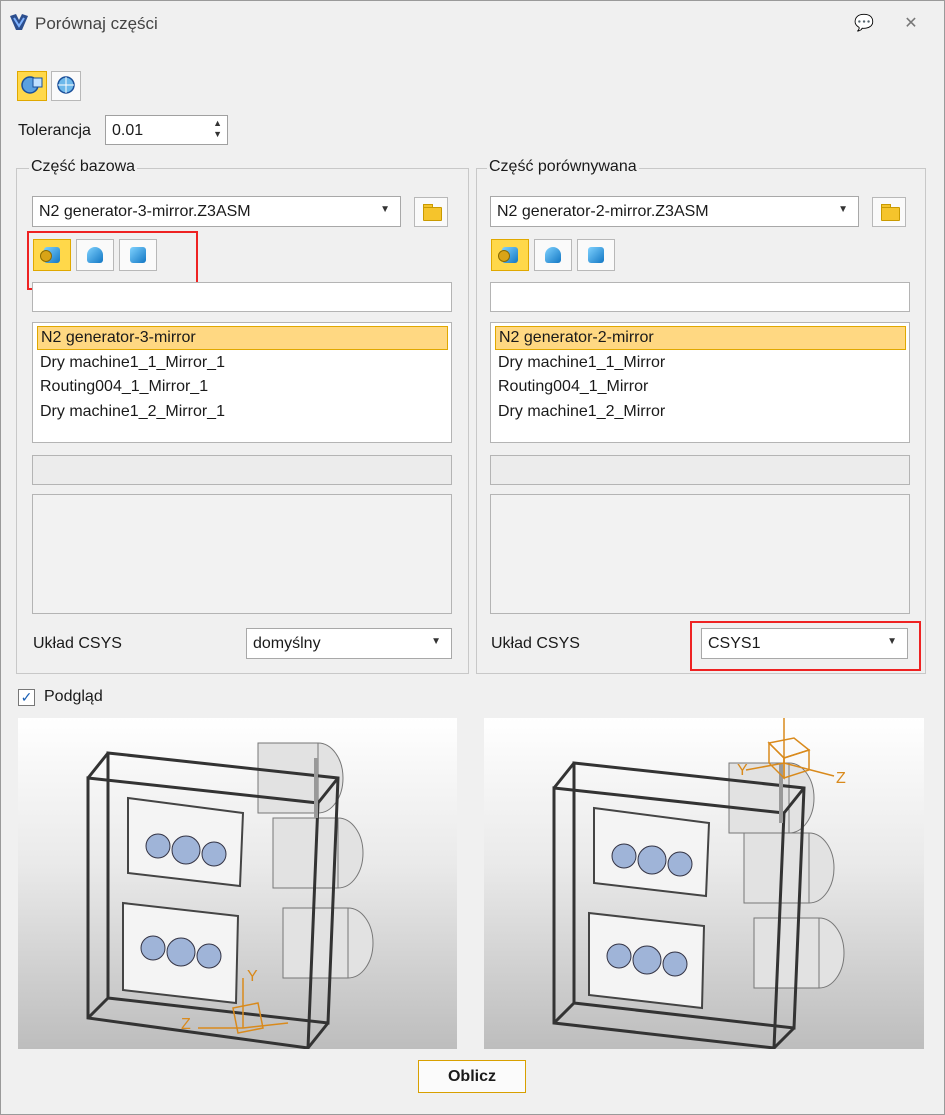 This screenshot has height=1115, width=945. What do you see at coordinates (217, 129) in the screenshot?
I see `tolerance-spinner: ▲ ▼` at bounding box center [217, 129].